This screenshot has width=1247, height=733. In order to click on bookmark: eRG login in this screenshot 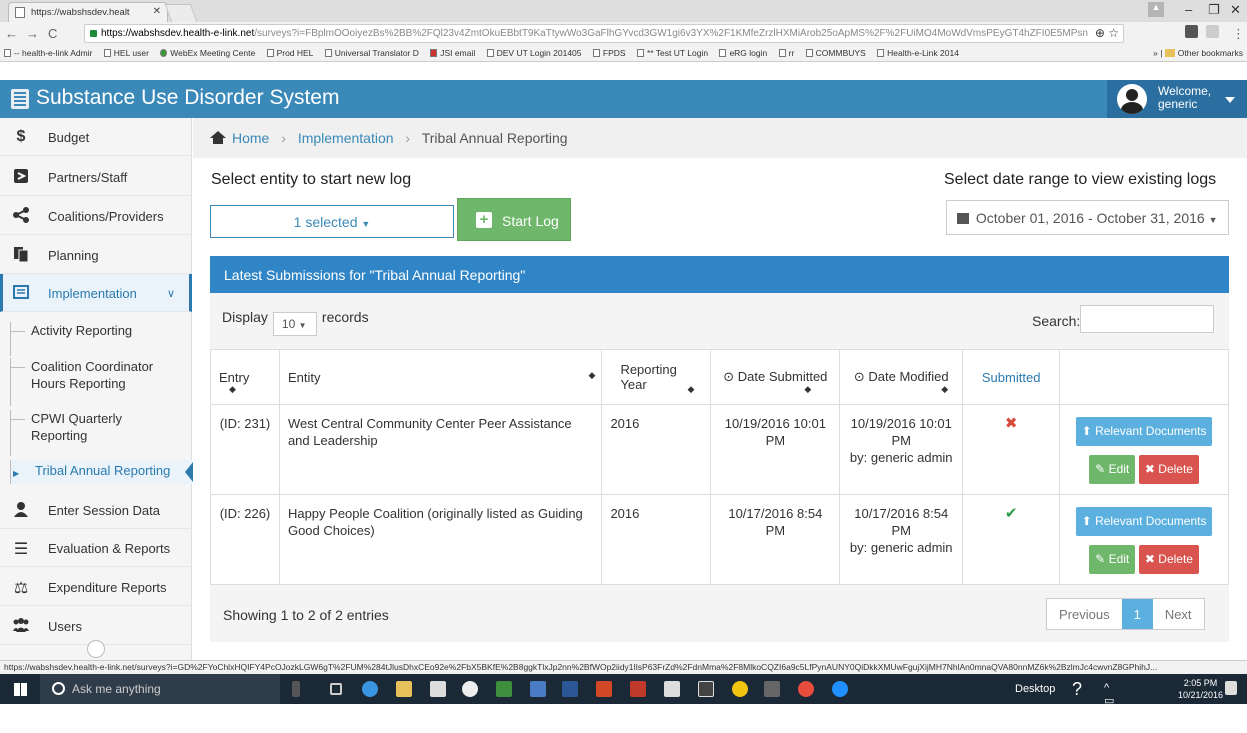, I will do `click(743, 53)`.